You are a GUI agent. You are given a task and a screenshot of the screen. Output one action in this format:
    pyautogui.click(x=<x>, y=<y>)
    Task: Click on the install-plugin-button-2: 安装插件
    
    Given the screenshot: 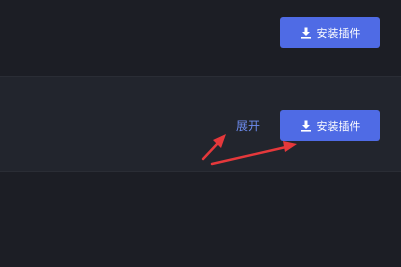 What is the action you would take?
    pyautogui.click(x=330, y=125)
    